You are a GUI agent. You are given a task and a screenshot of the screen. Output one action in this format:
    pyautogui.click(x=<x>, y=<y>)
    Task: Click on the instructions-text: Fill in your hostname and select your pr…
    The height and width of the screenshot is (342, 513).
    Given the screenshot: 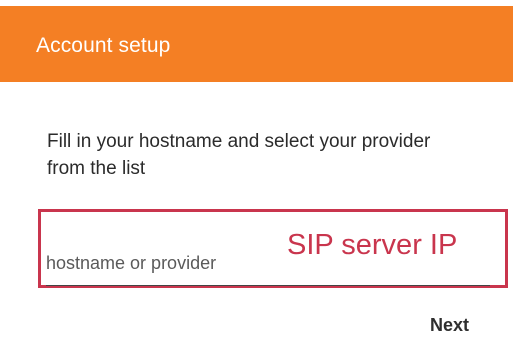 What is the action you would take?
    pyautogui.click(x=239, y=155)
    